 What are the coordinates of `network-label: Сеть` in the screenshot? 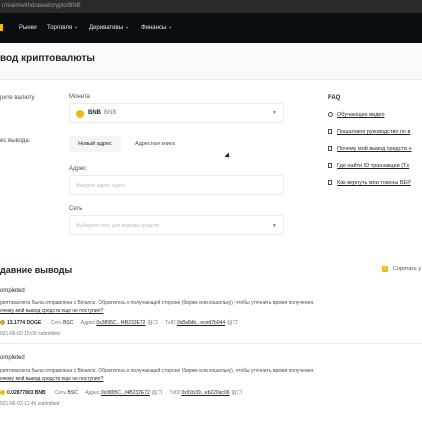 It's located at (76, 209).